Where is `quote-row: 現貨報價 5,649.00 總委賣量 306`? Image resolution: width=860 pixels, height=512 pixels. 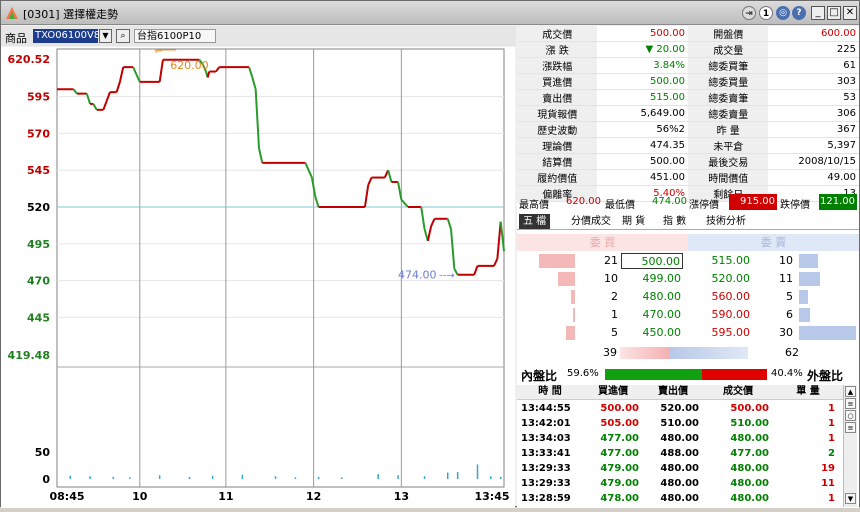
quote-row: 現貨報價 5,649.00 總委賣量 306 is located at coordinates (688, 113).